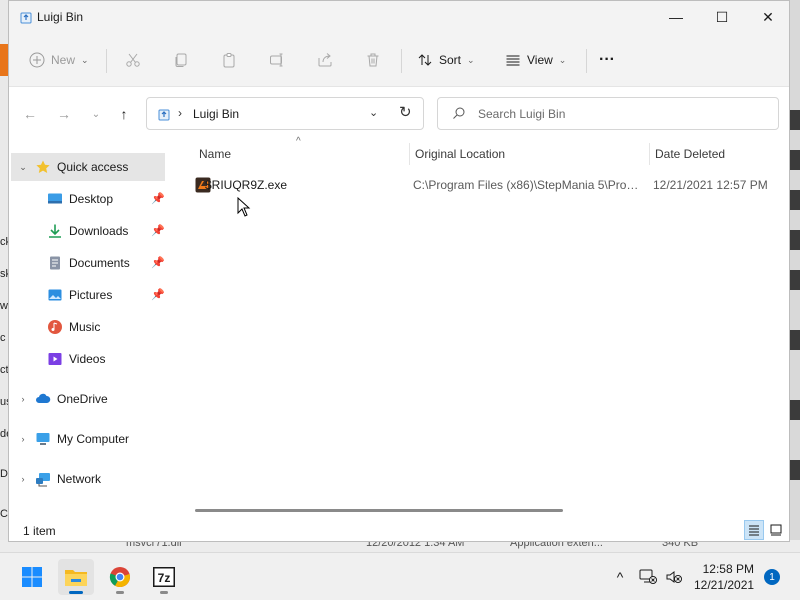 This screenshot has height=600, width=800. I want to click on breadcrumb-luigi-bin: Luigi Bin, so click(216, 114).